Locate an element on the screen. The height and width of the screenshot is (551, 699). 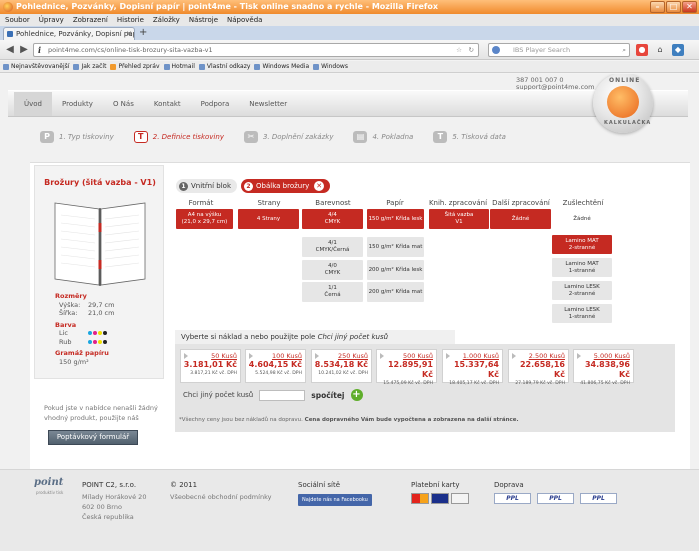
new-tab-button: + is located at coordinates (143, 33).